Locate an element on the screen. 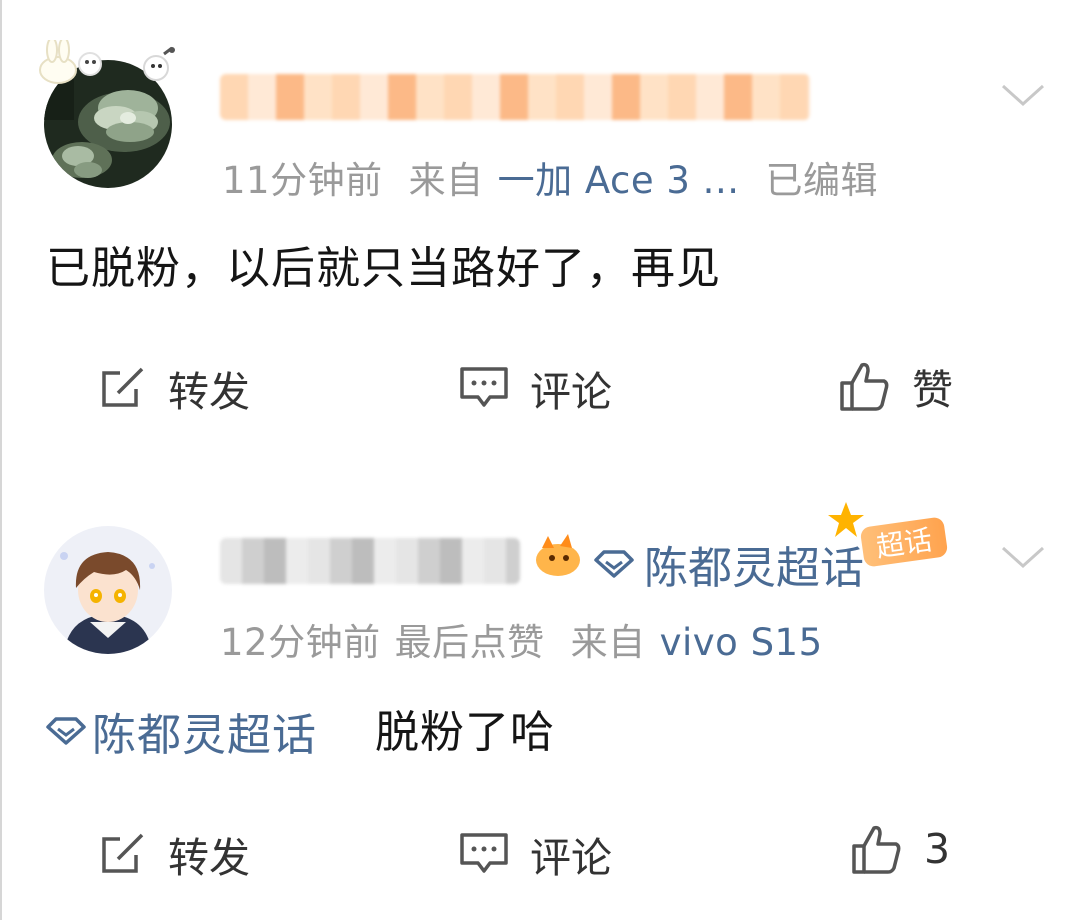 The image size is (1080, 920). like-button: 3 is located at coordinates (900, 849).